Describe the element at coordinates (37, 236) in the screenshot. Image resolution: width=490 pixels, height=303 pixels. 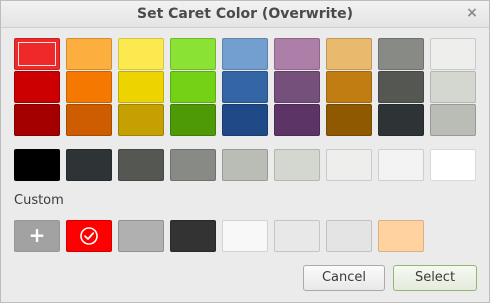
I see `add-custom-color-button: +` at that location.